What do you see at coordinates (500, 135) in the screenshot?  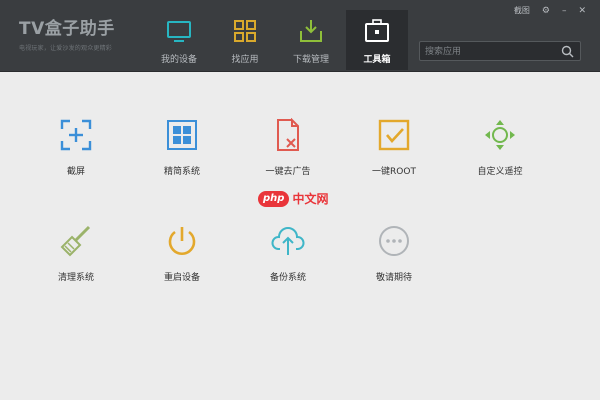 I see `remote-icon` at bounding box center [500, 135].